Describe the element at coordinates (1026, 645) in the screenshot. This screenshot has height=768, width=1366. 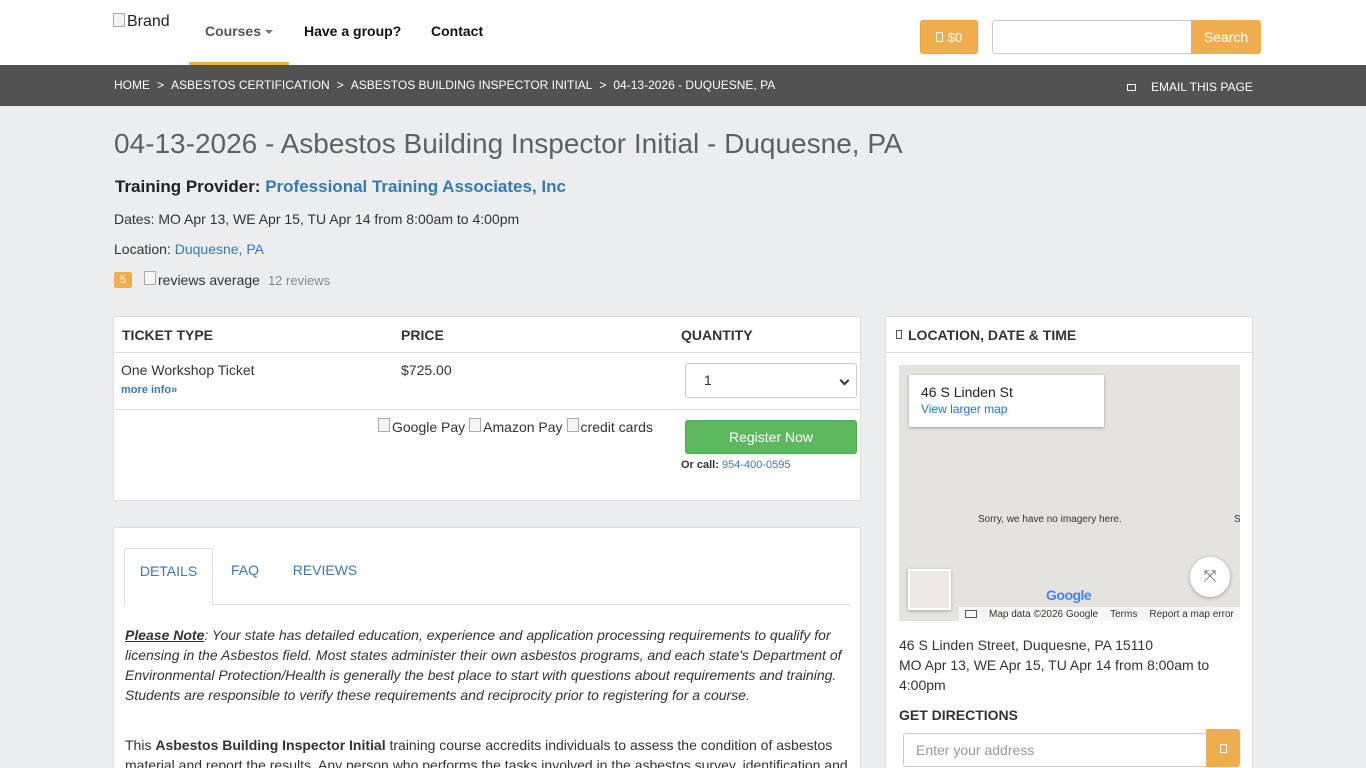
I see `venue-address: 46 S Linden Street, Duquesne, PA 15110` at that location.